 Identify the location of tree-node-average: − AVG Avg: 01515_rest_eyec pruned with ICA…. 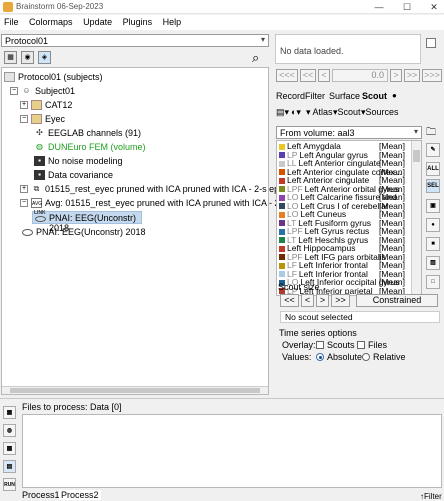
(169, 203).